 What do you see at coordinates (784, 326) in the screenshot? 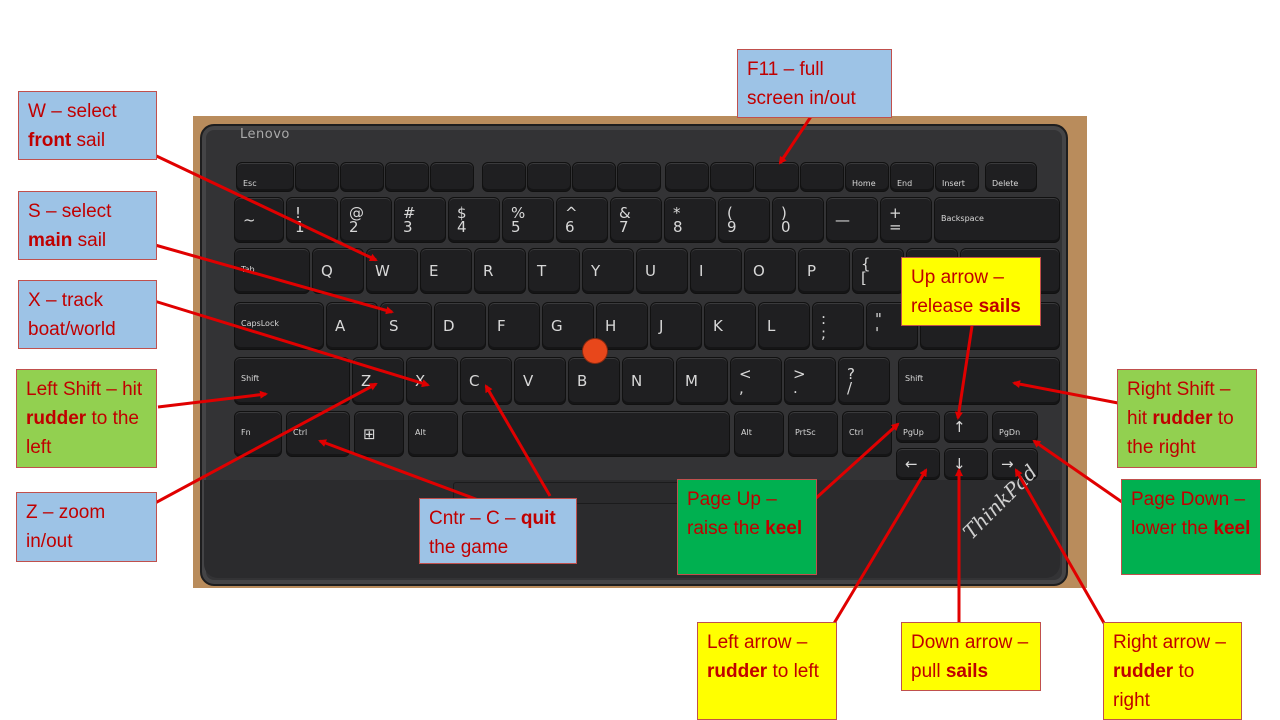
I see `key-l: L` at bounding box center [784, 326].